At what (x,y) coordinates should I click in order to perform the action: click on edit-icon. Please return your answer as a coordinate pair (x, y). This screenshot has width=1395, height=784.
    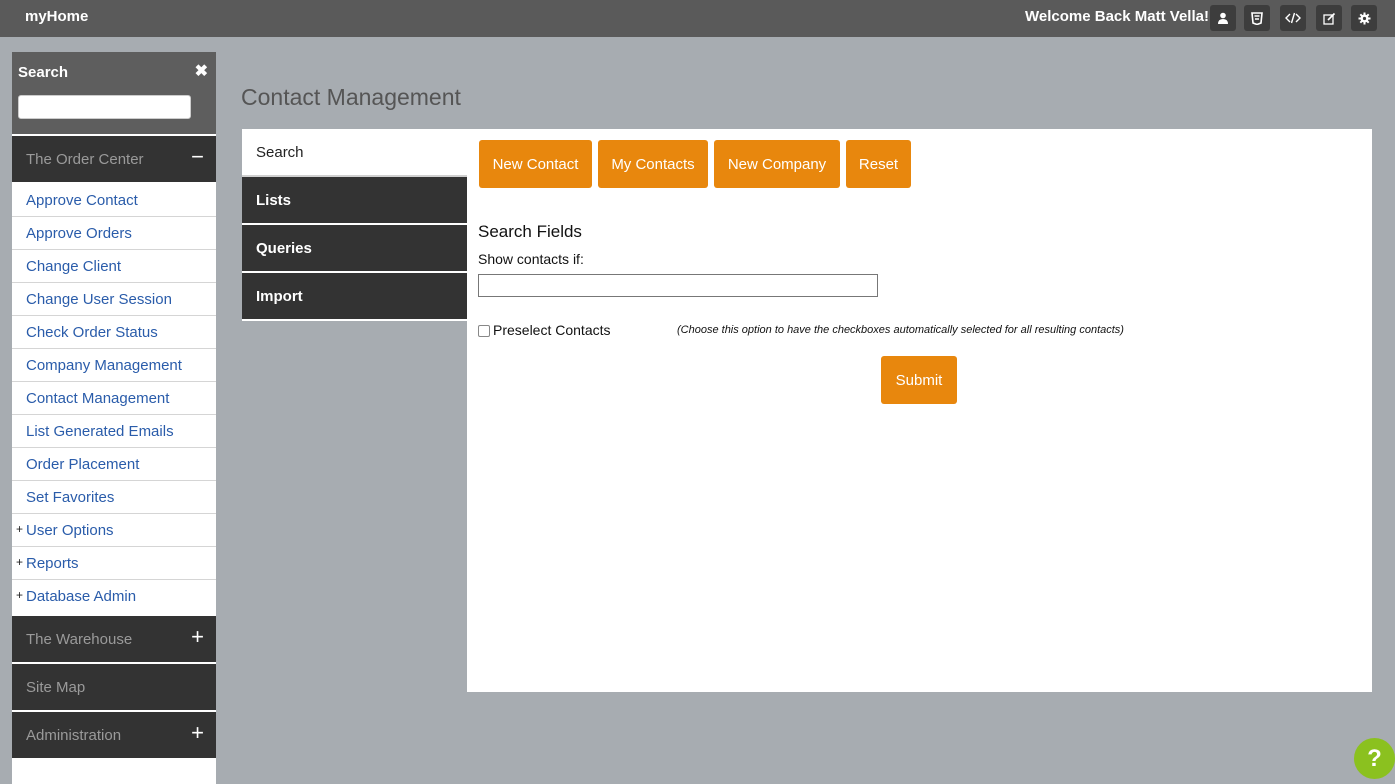
    Looking at the image, I should click on (1329, 18).